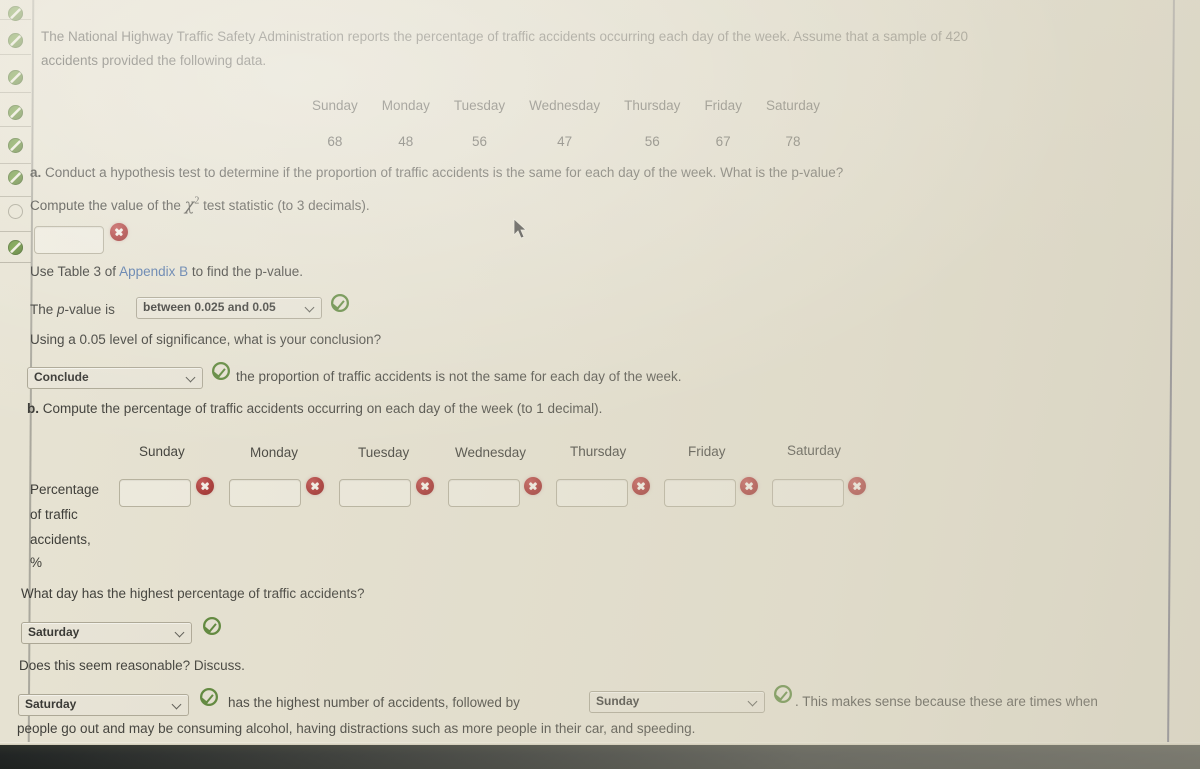 The width and height of the screenshot is (1200, 769). What do you see at coordinates (425, 486) in the screenshot?
I see `percentage-status-incorrect-icon-tuesday` at bounding box center [425, 486].